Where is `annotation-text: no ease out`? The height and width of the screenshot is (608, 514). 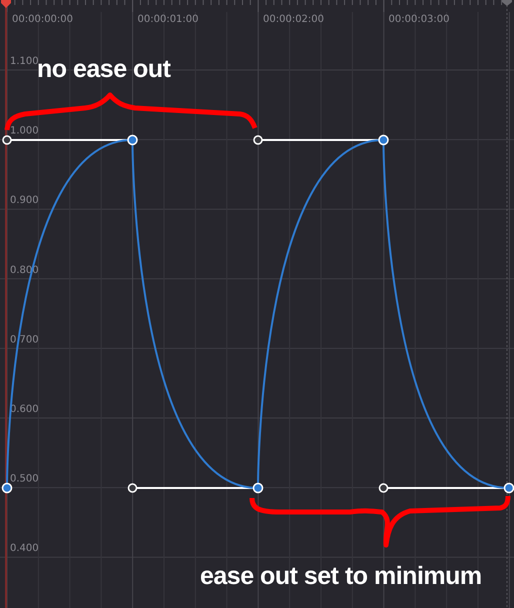
annotation-text: no ease out is located at coordinates (103, 69).